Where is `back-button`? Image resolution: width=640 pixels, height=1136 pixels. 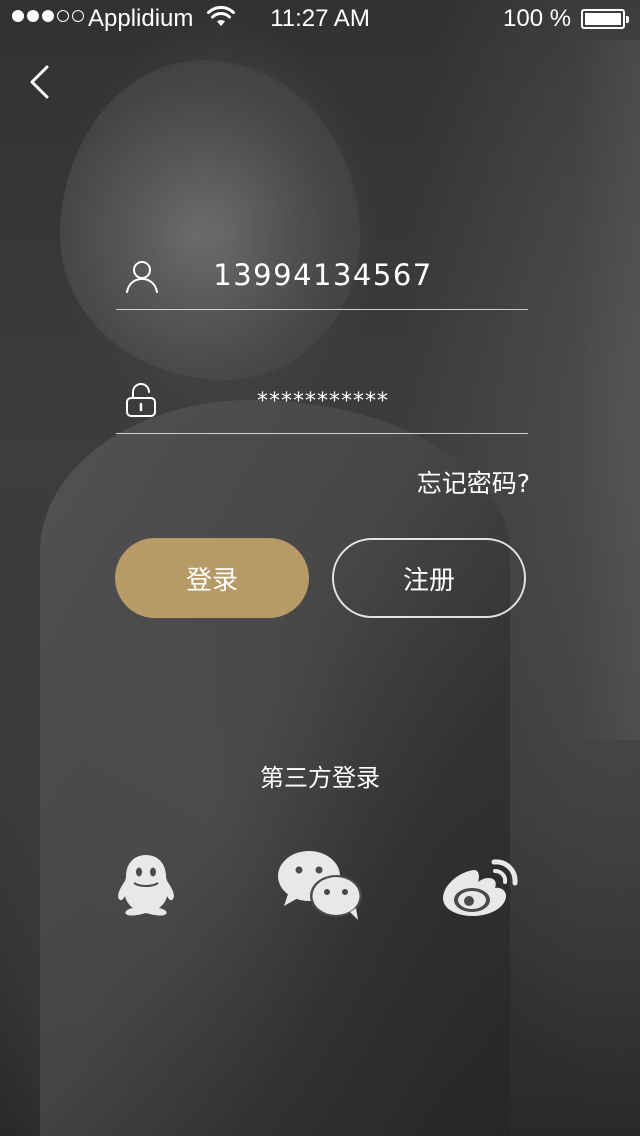 back-button is located at coordinates (42, 82).